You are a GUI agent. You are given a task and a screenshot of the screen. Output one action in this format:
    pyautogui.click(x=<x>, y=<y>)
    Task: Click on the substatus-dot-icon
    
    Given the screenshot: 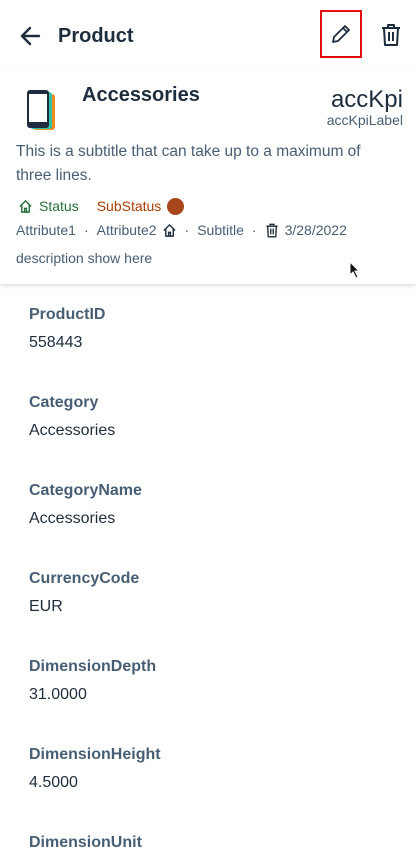 What is the action you would take?
    pyautogui.click(x=176, y=206)
    